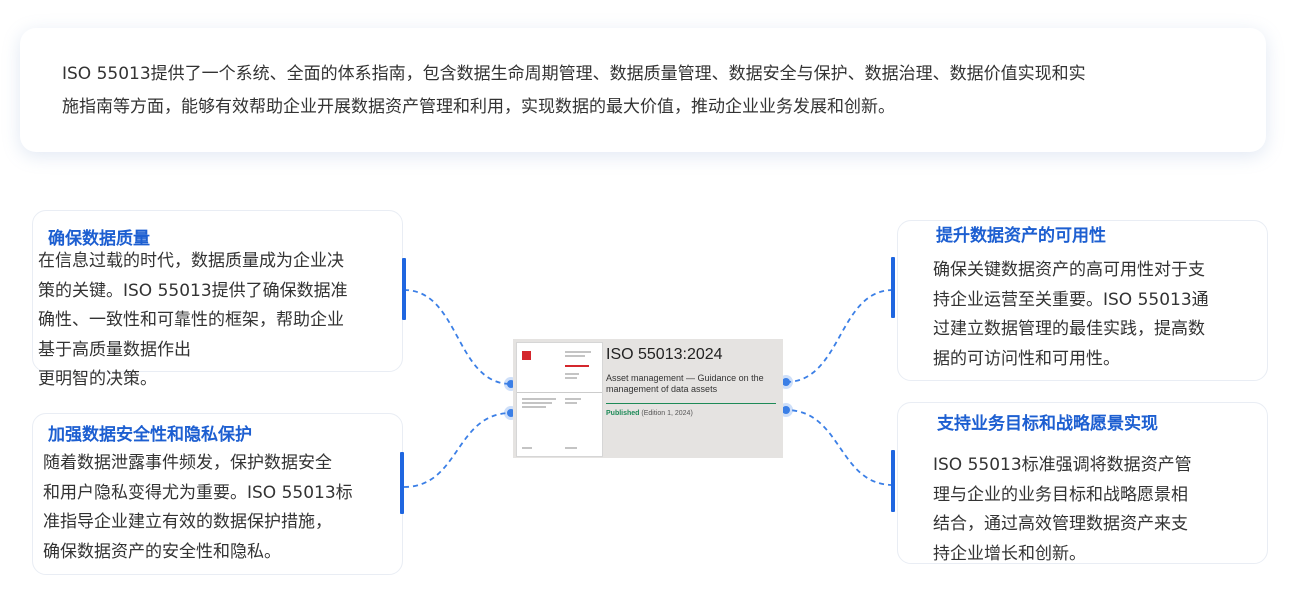 Image resolution: width=1310 pixels, height=601 pixels. I want to click on accent-bar-data-quality, so click(404, 289).